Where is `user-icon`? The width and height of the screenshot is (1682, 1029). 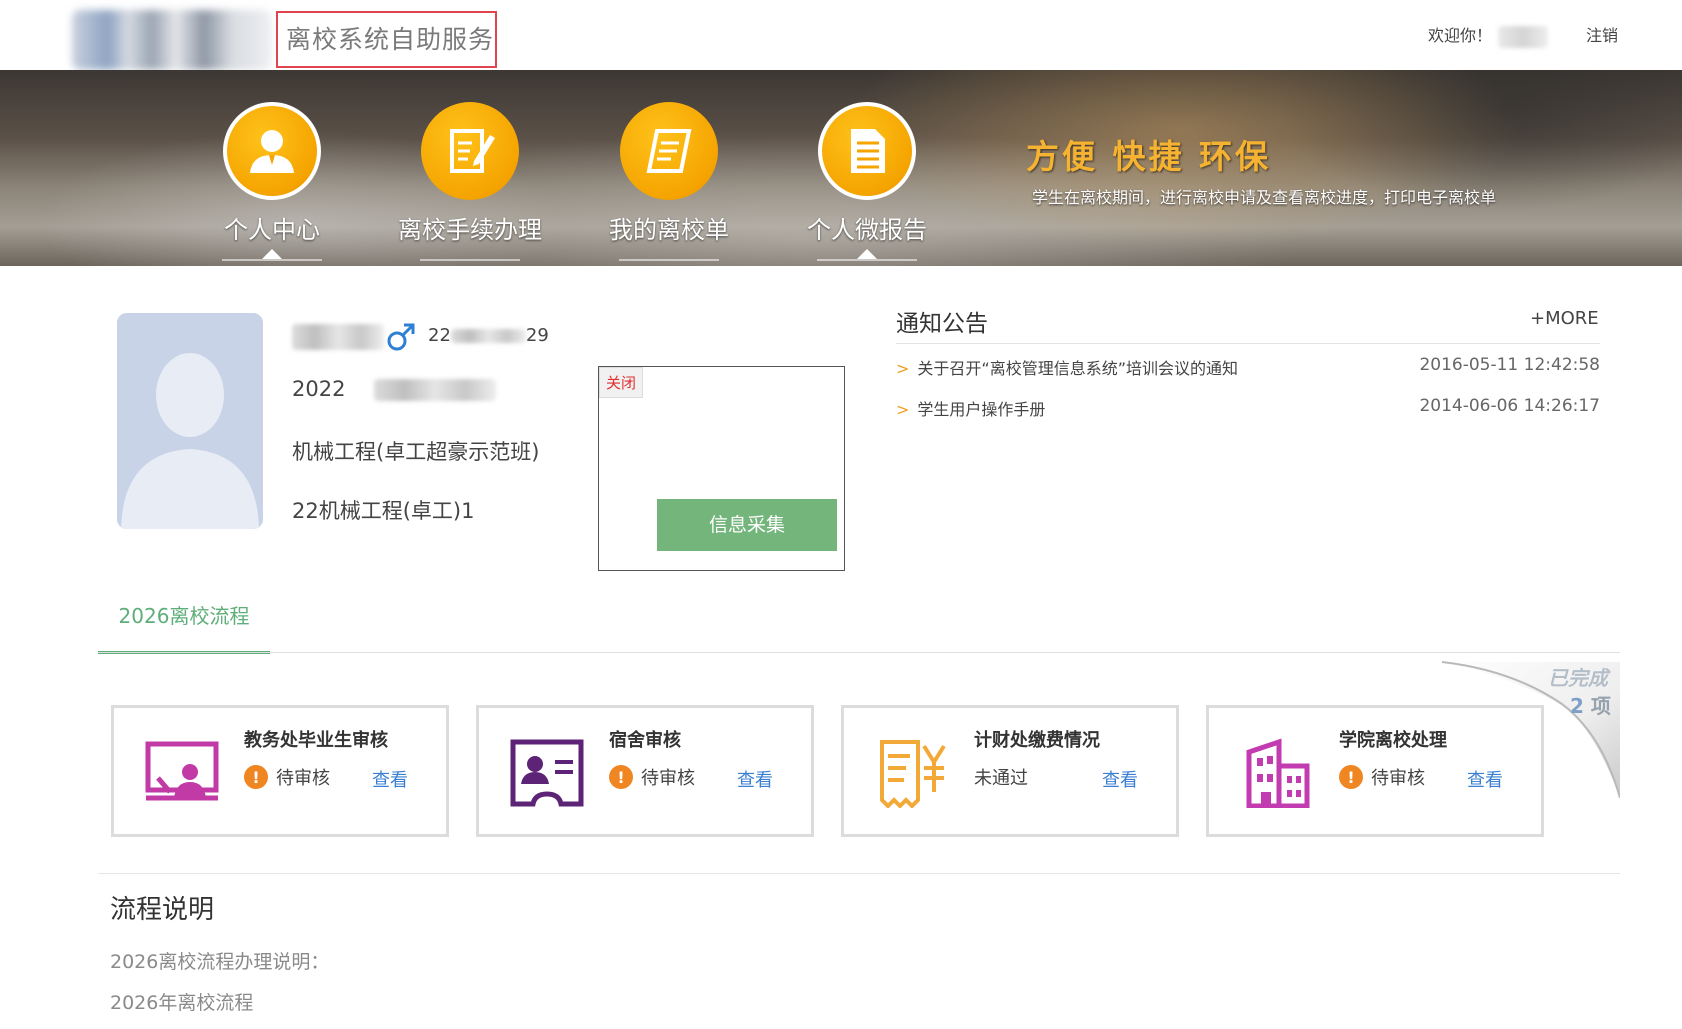
user-icon is located at coordinates (272, 151).